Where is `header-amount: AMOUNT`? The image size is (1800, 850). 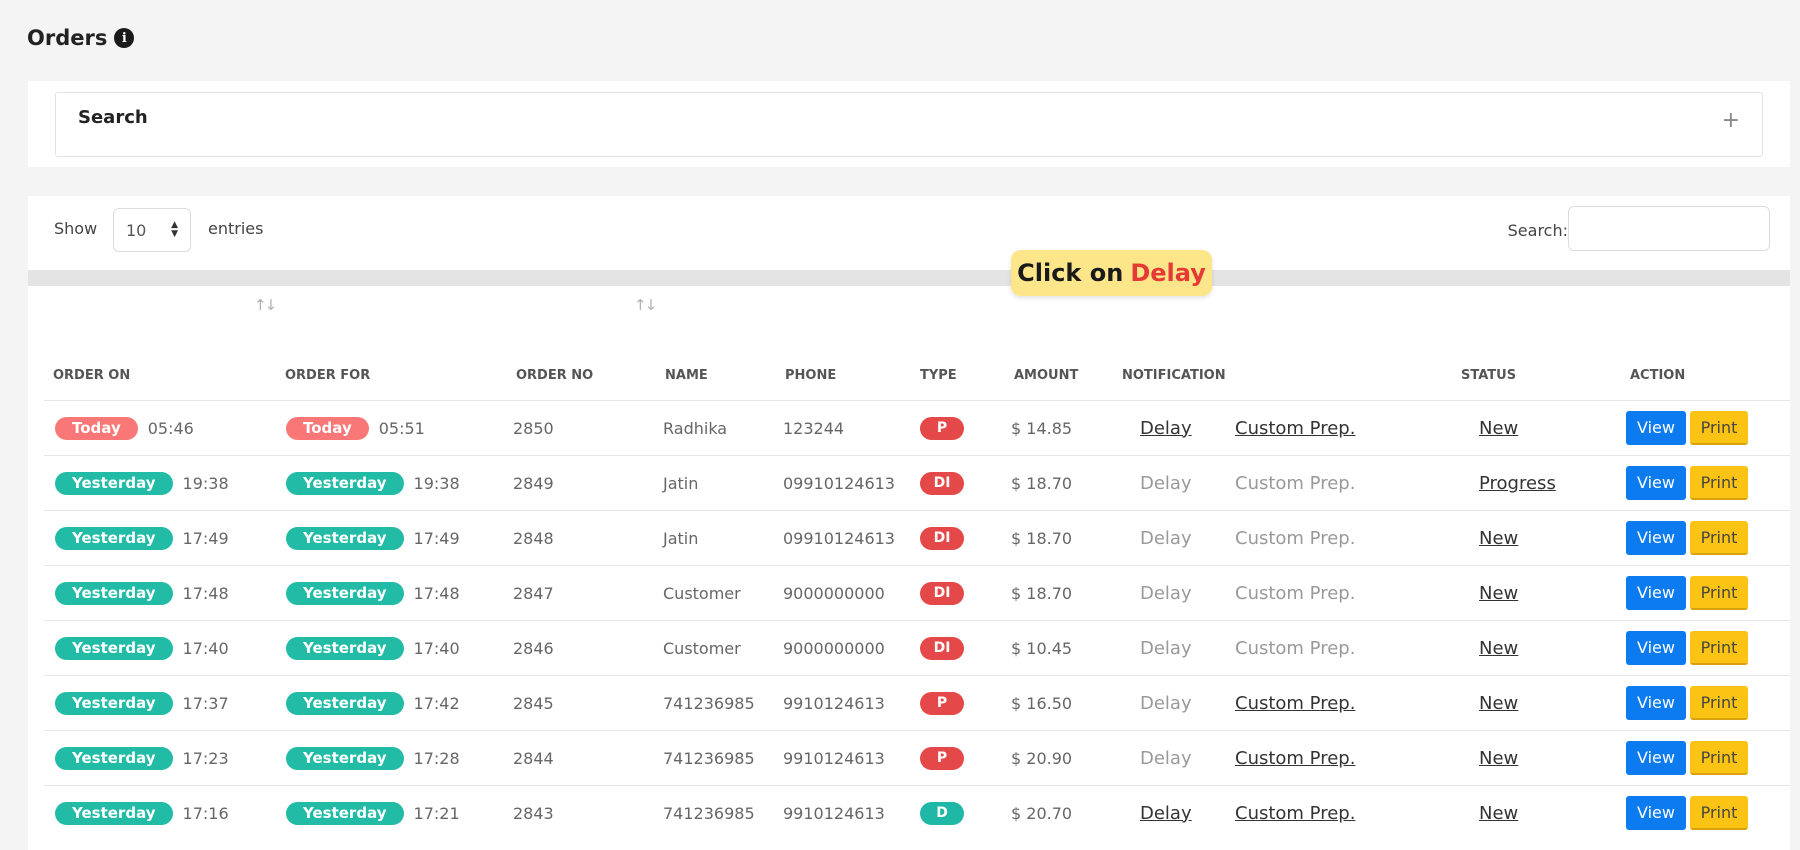 header-amount: AMOUNT is located at coordinates (1046, 375).